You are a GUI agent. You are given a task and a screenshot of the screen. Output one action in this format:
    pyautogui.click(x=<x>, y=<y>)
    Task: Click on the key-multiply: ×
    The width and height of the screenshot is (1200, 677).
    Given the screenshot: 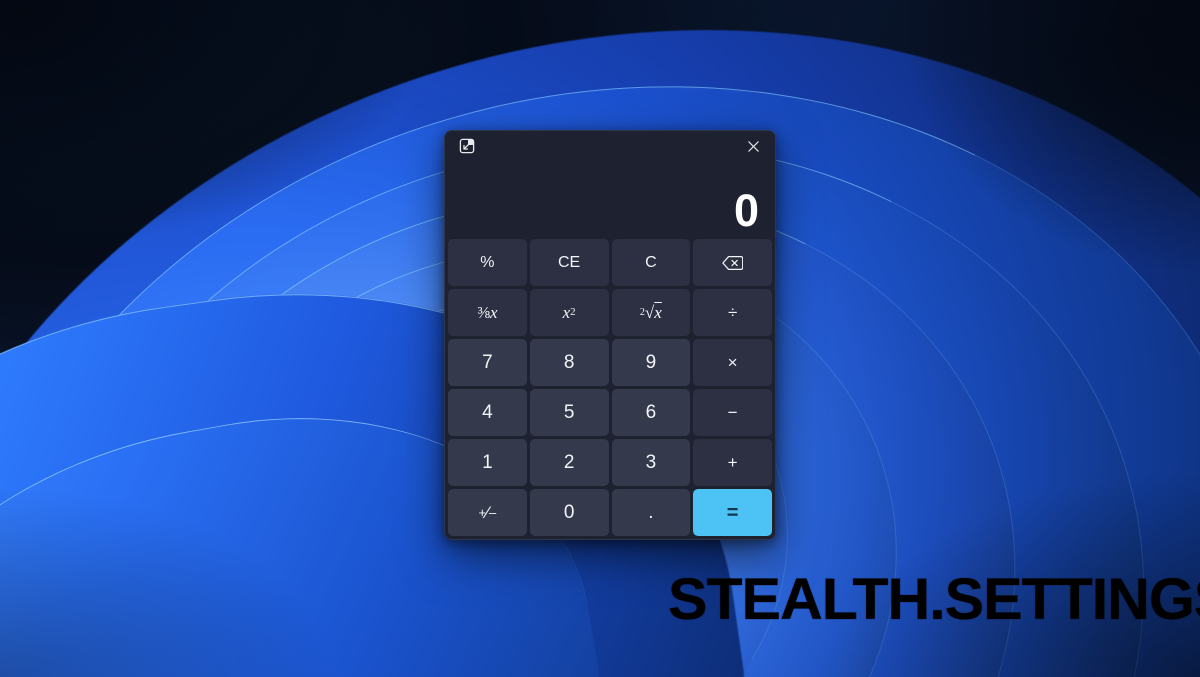 What is the action you would take?
    pyautogui.click(x=732, y=362)
    